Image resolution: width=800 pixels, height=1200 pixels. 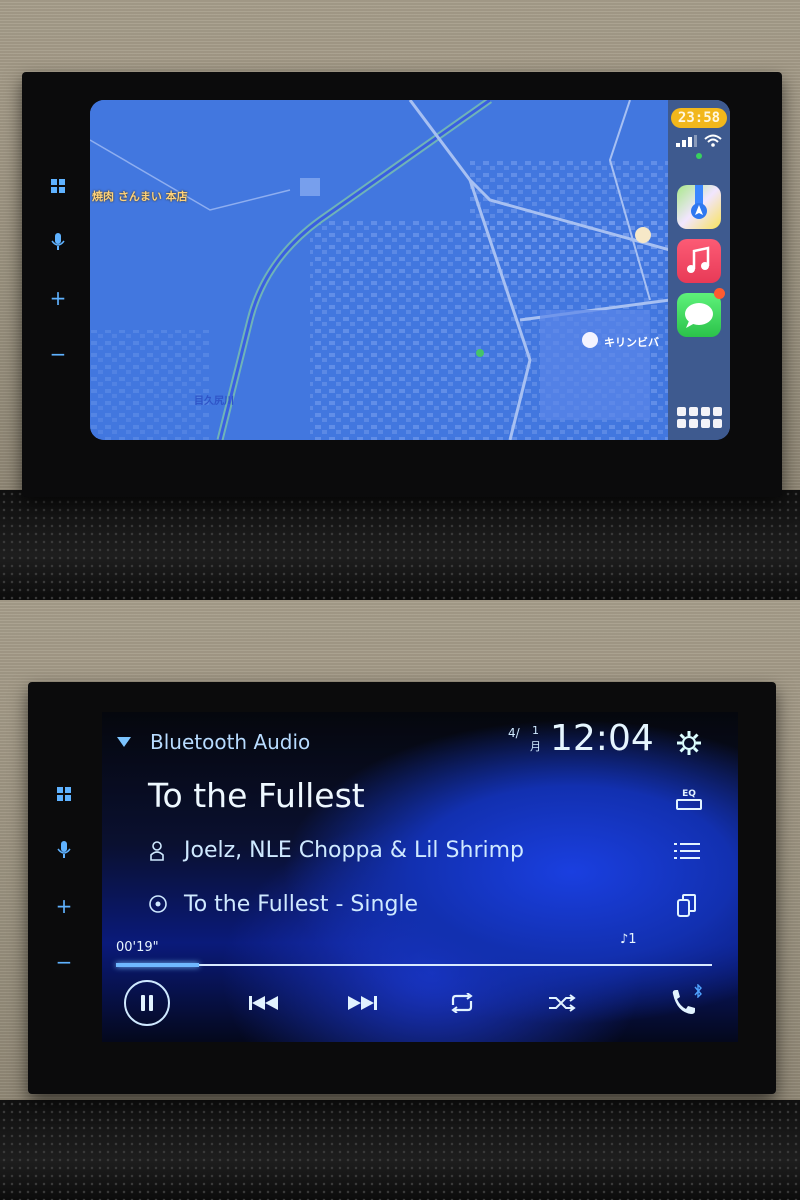 What do you see at coordinates (631, 342) in the screenshot?
I see `map-label-store: キリンビバ` at bounding box center [631, 342].